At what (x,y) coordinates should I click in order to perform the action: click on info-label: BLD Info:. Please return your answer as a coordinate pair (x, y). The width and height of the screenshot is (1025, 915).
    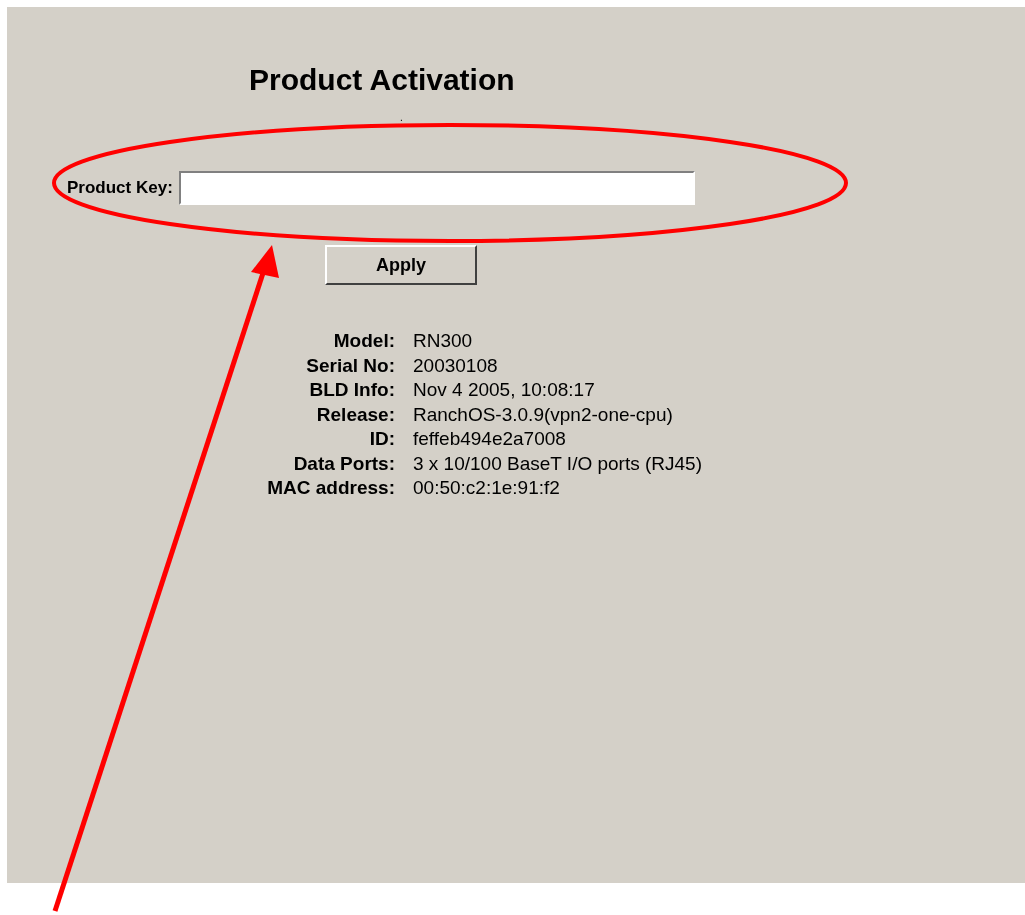
    Looking at the image, I should click on (351, 390).